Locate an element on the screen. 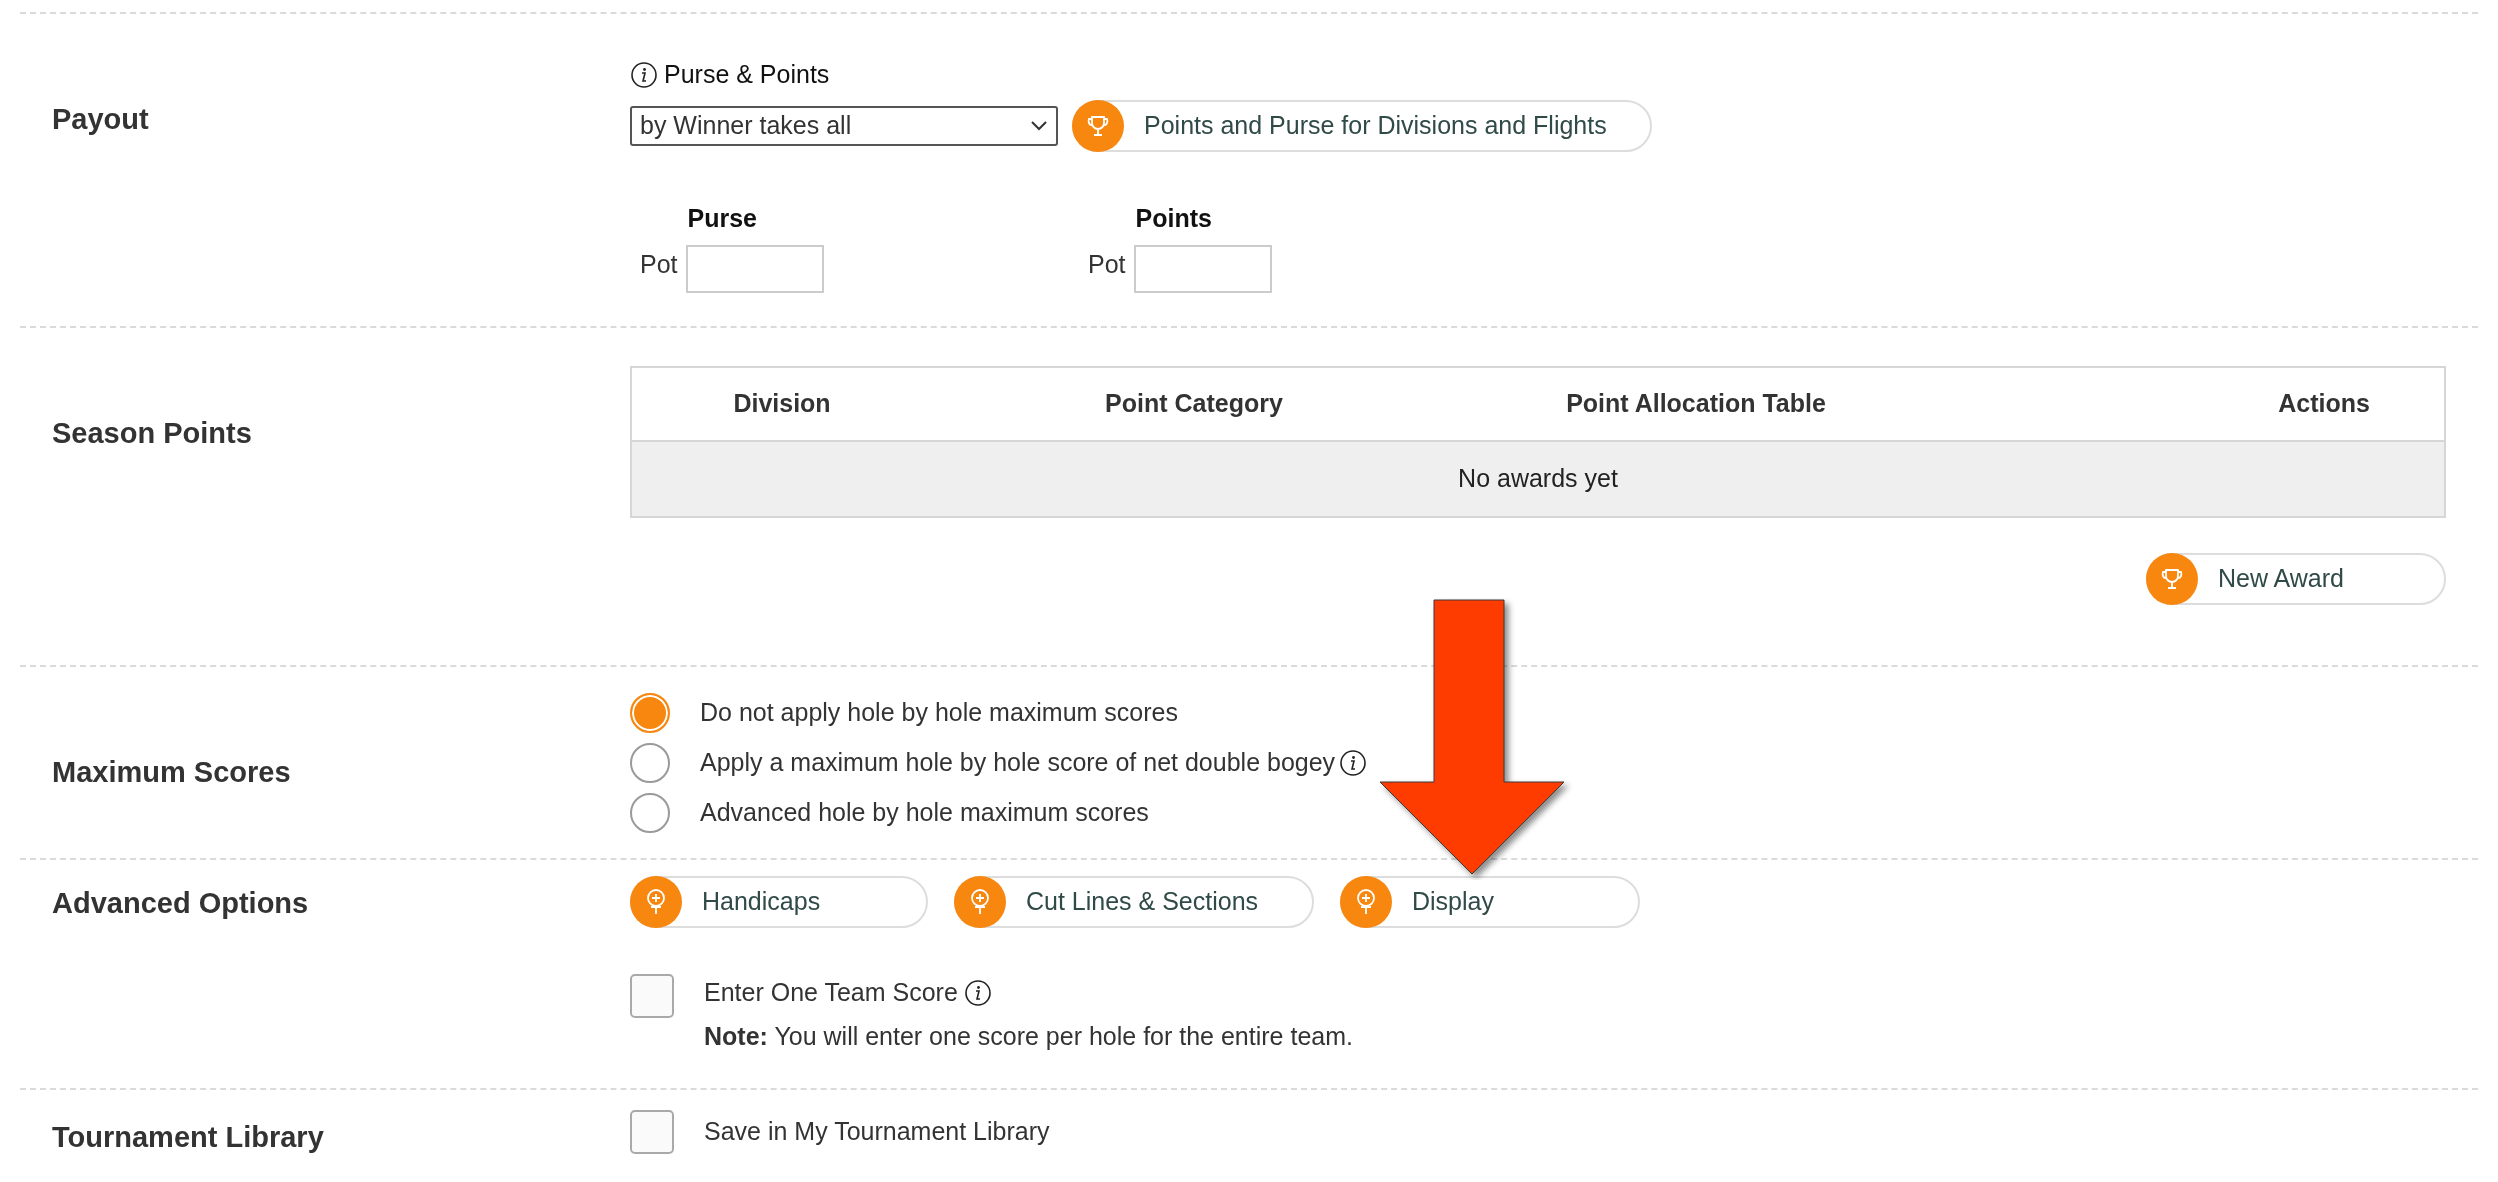  checkbox-label: Enter One Team Score is located at coordinates (831, 992).